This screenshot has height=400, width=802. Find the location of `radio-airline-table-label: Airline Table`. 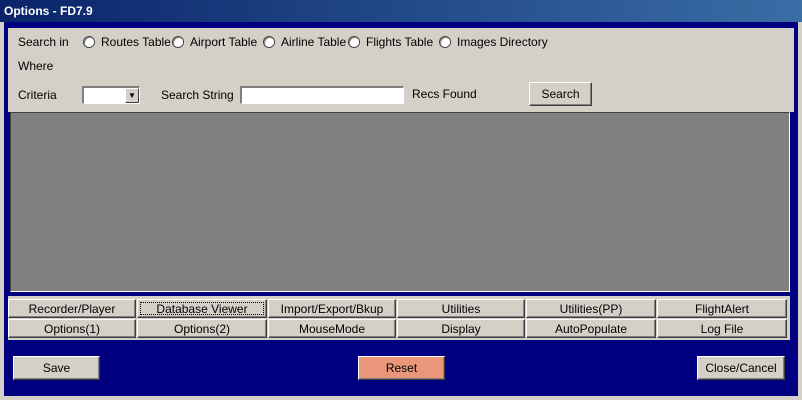

radio-airline-table-label: Airline Table is located at coordinates (313, 42).